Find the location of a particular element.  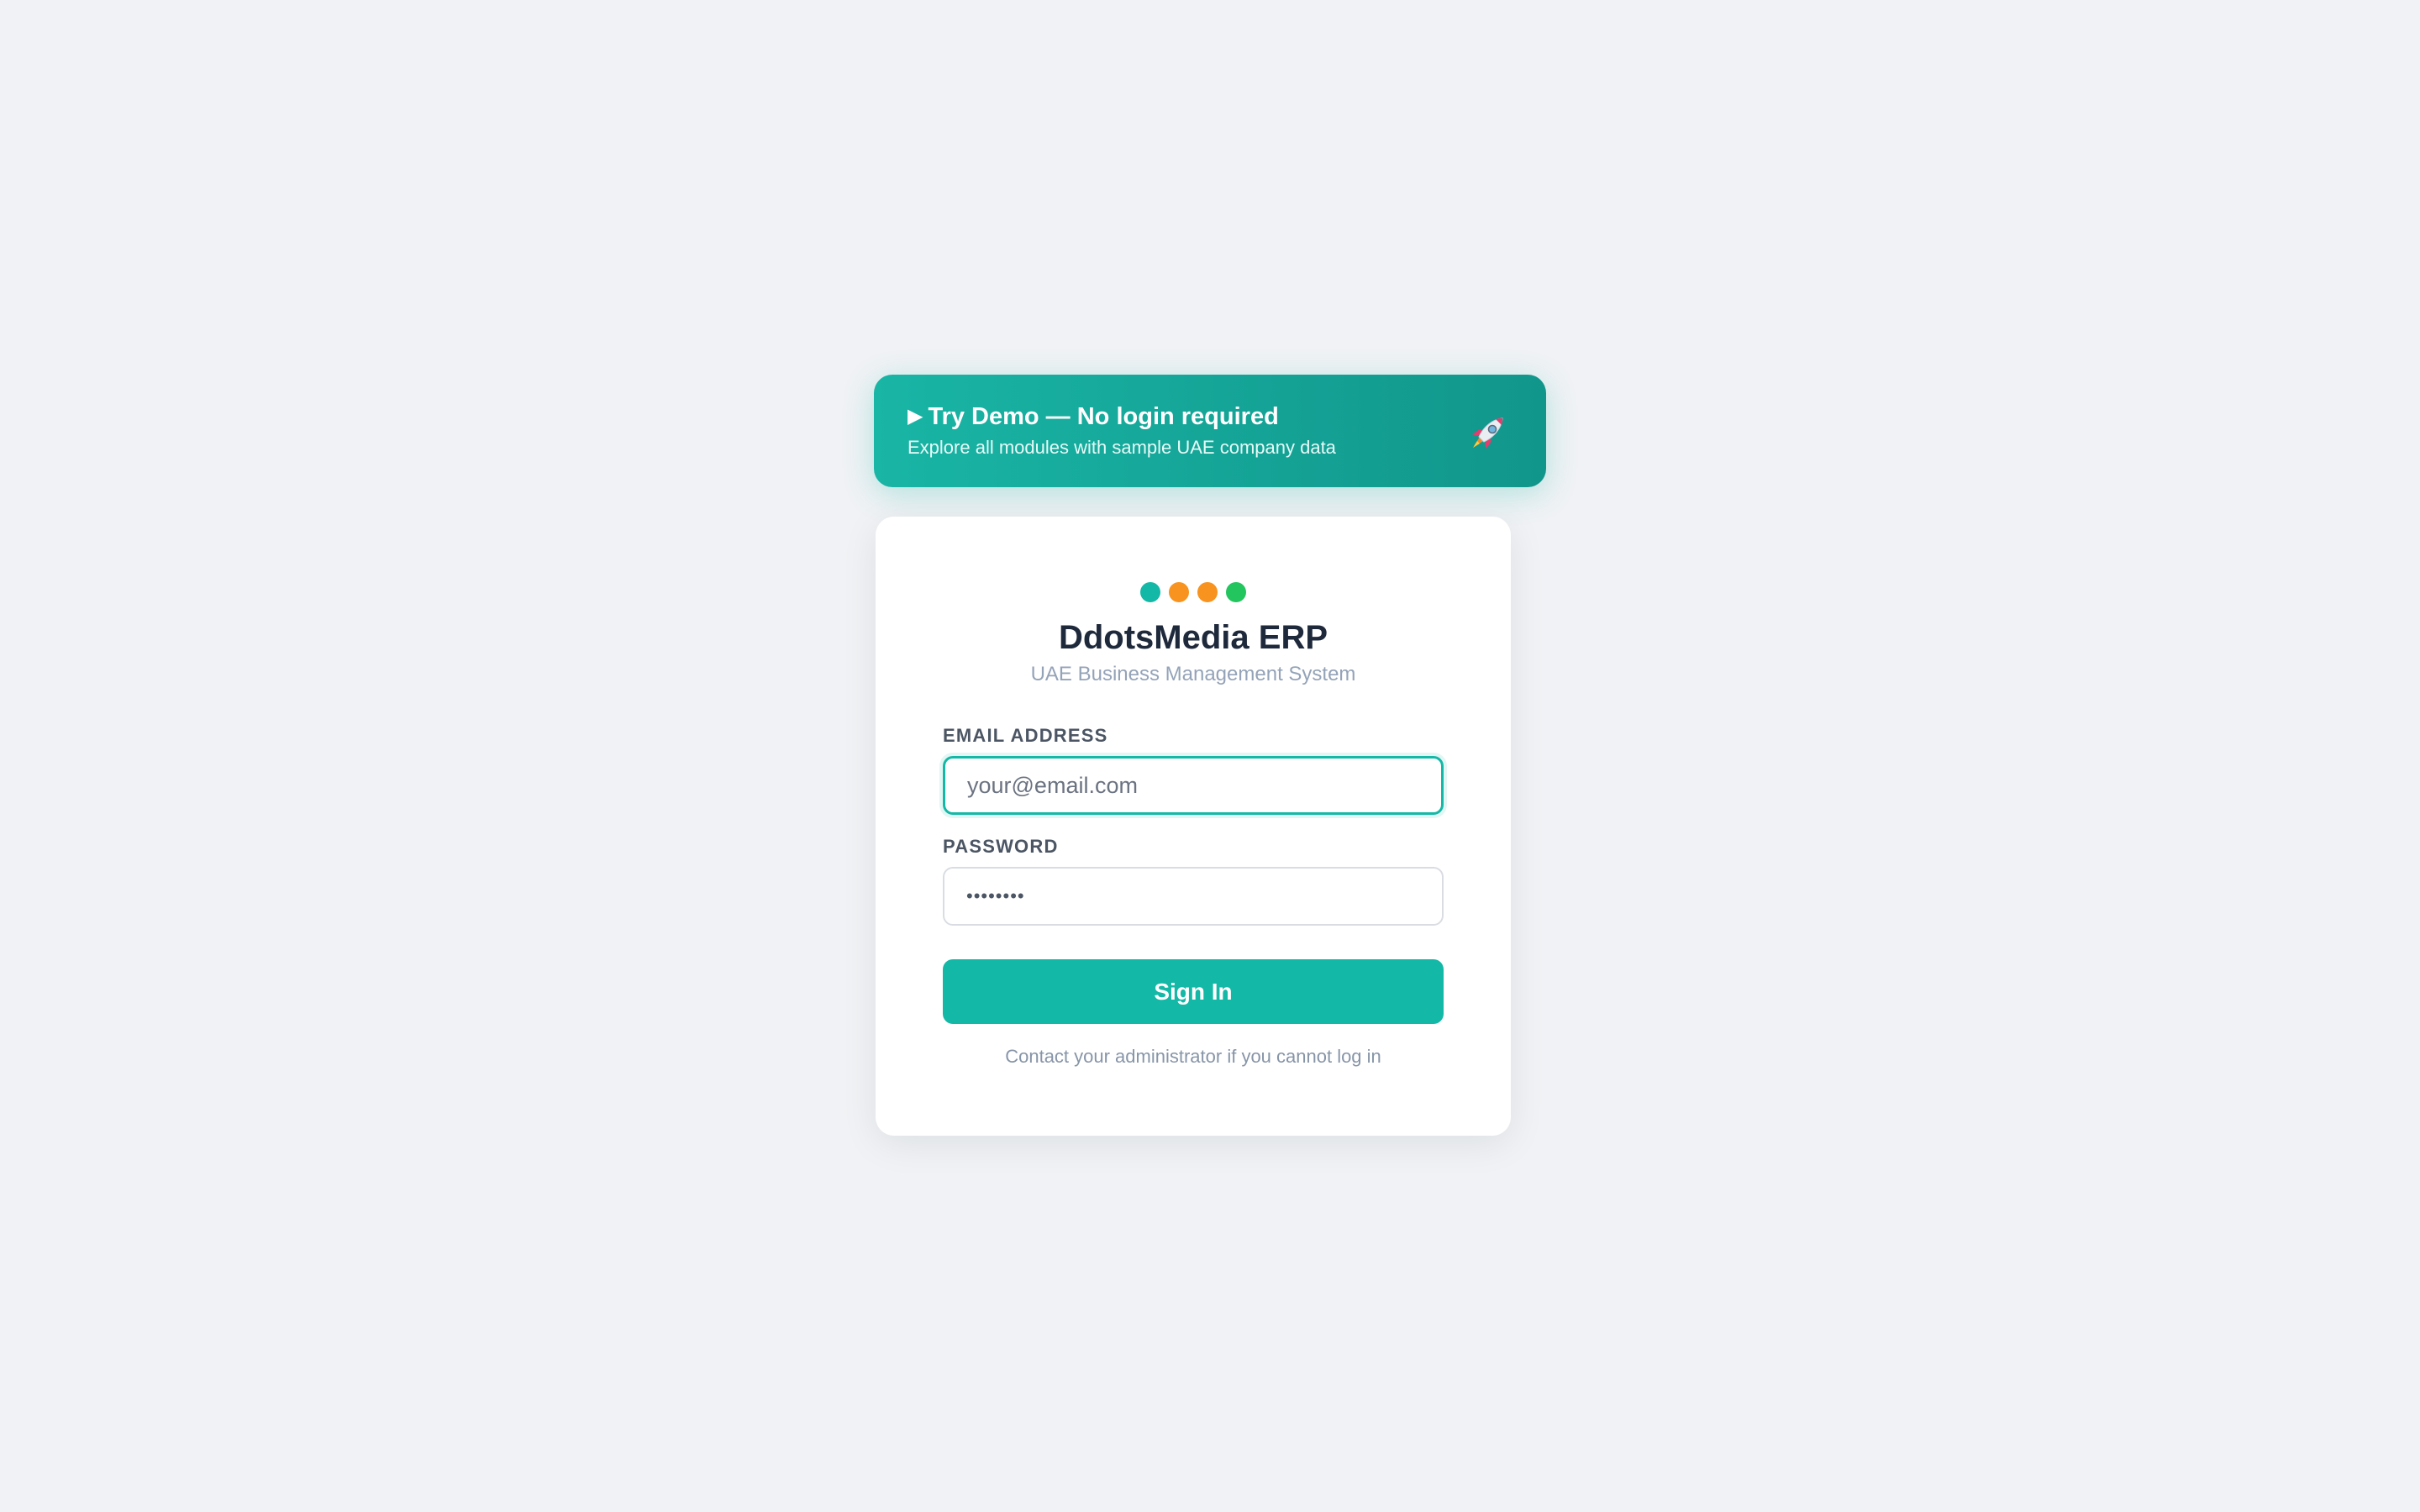

demo-title-text: Try Demo — No login required is located at coordinates (1104, 416).